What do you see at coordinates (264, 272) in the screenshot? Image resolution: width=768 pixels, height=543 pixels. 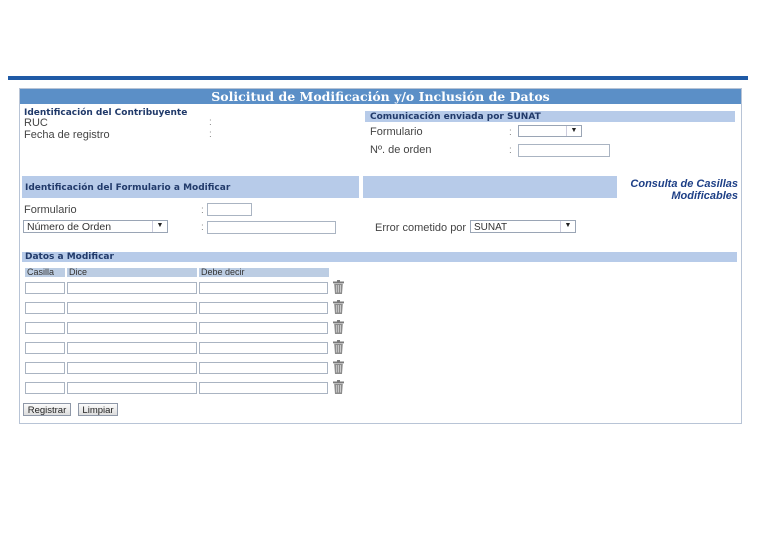 I see `col-header-debe-decir: Debe decir` at bounding box center [264, 272].